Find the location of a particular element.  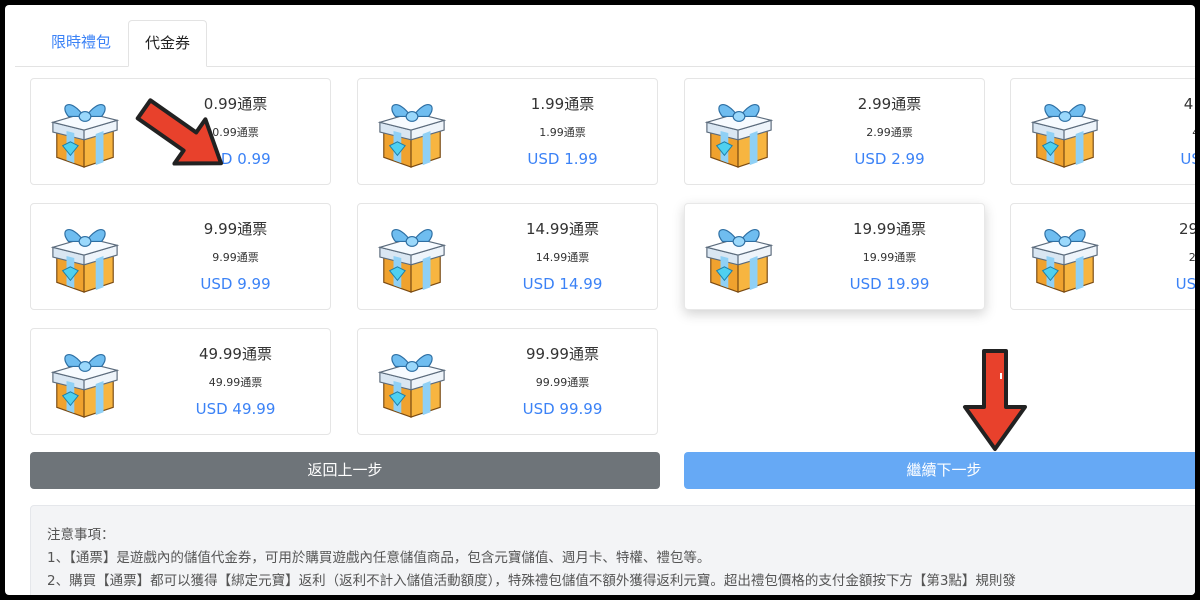

voucher-price: USD 99.99 is located at coordinates (562, 409).